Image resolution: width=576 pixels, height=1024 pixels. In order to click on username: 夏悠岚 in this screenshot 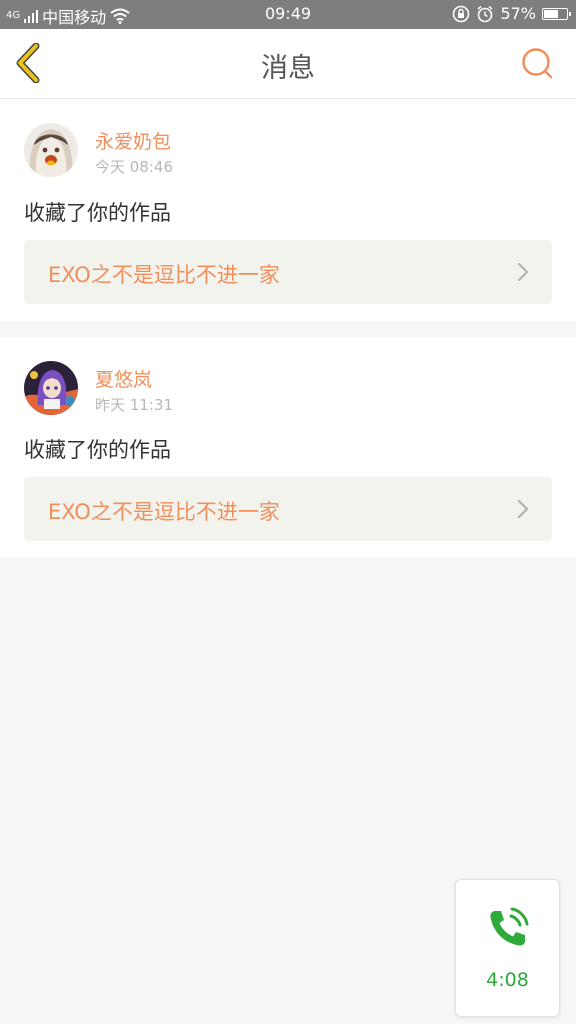, I will do `click(123, 378)`.